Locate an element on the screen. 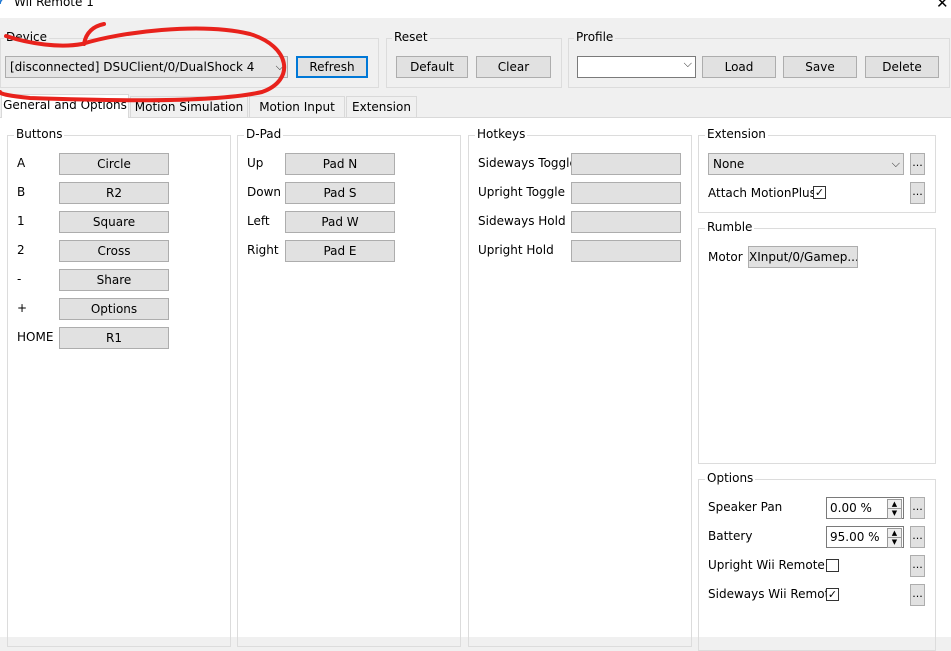 The width and height of the screenshot is (951, 651). close-icon: ✕ is located at coordinates (942, 6).